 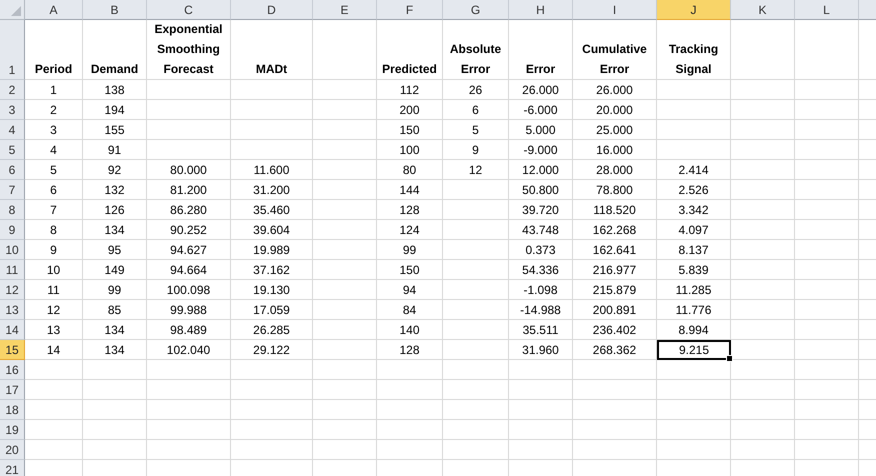 What do you see at coordinates (12, 50) in the screenshot?
I see `row-header: 1` at bounding box center [12, 50].